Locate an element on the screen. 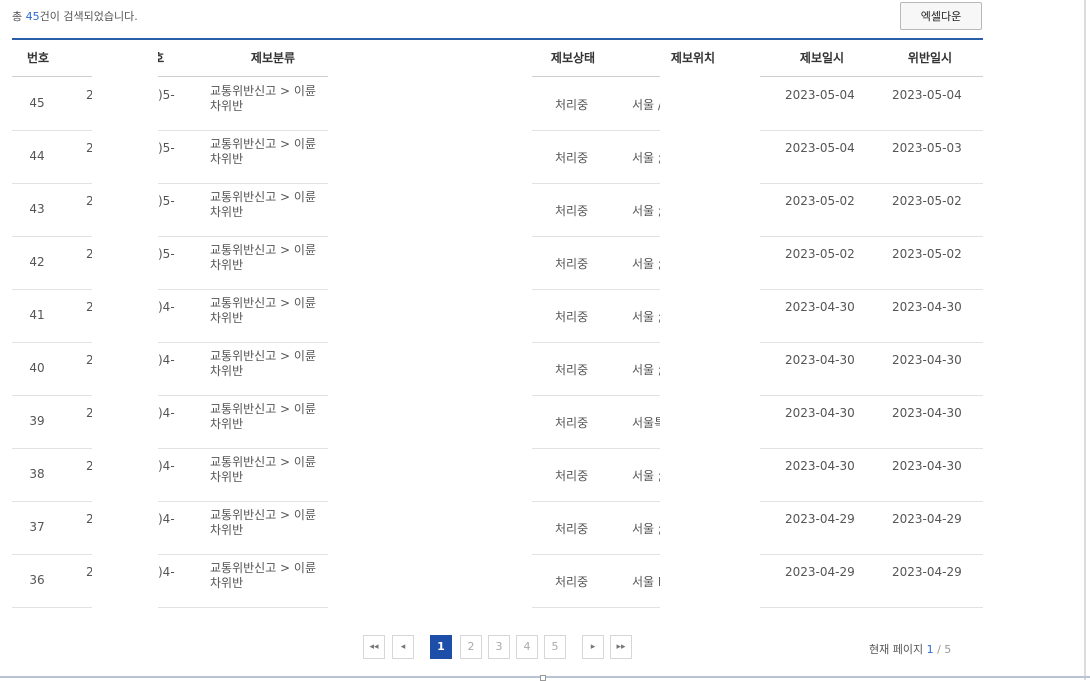 The height and width of the screenshot is (681, 1090). current-page-number: 1 is located at coordinates (930, 649).